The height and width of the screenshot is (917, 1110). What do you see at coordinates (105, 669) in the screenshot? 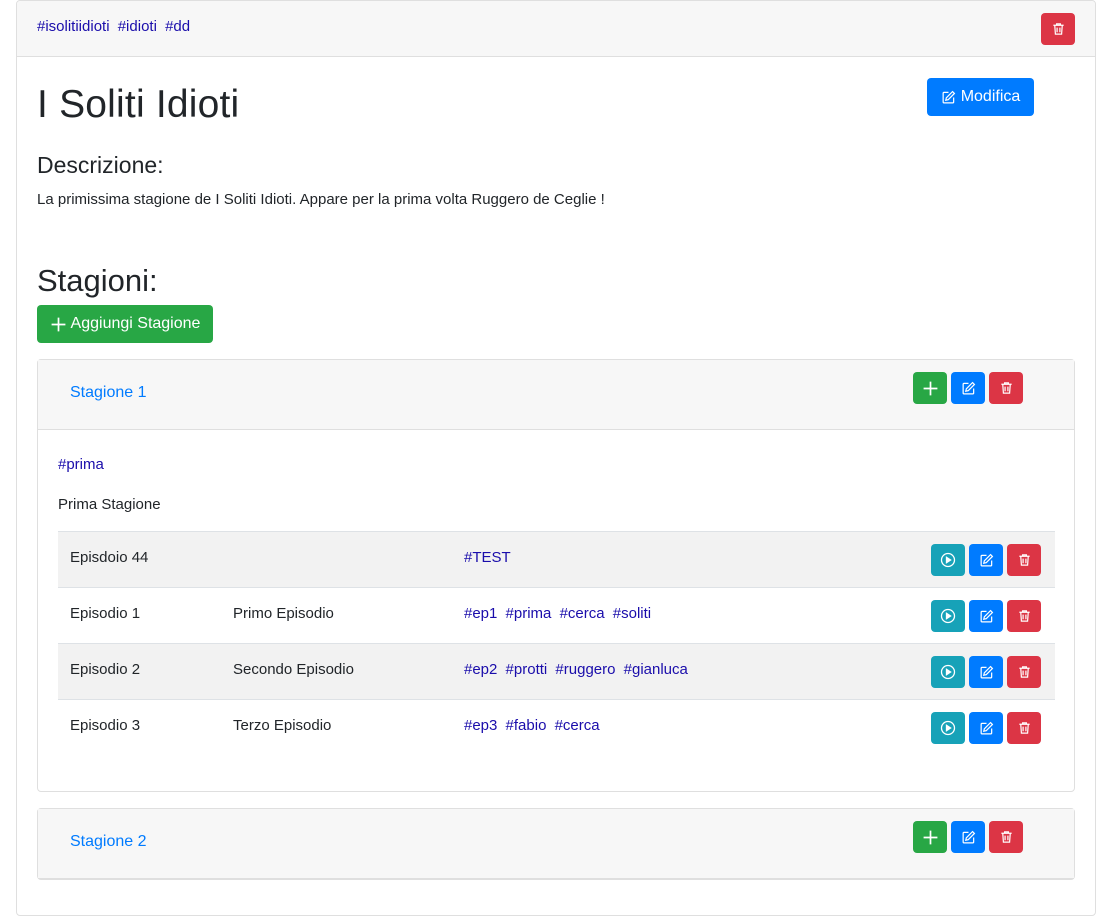
I see `episode-name: Episodio 2` at bounding box center [105, 669].